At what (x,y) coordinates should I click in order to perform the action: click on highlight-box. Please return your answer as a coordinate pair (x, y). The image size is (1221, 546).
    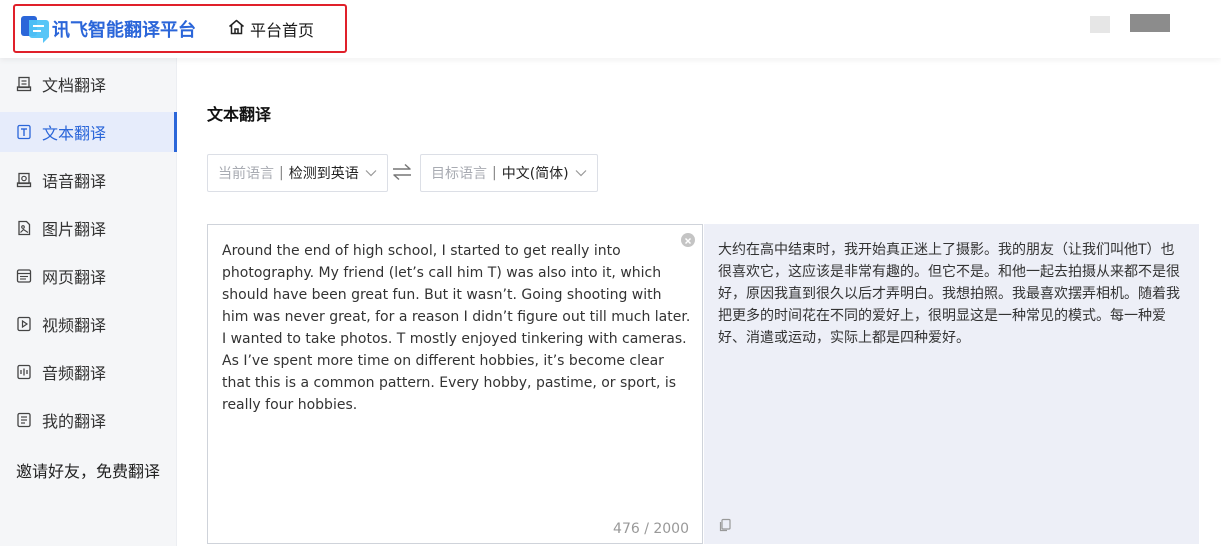
    Looking at the image, I should click on (180, 28).